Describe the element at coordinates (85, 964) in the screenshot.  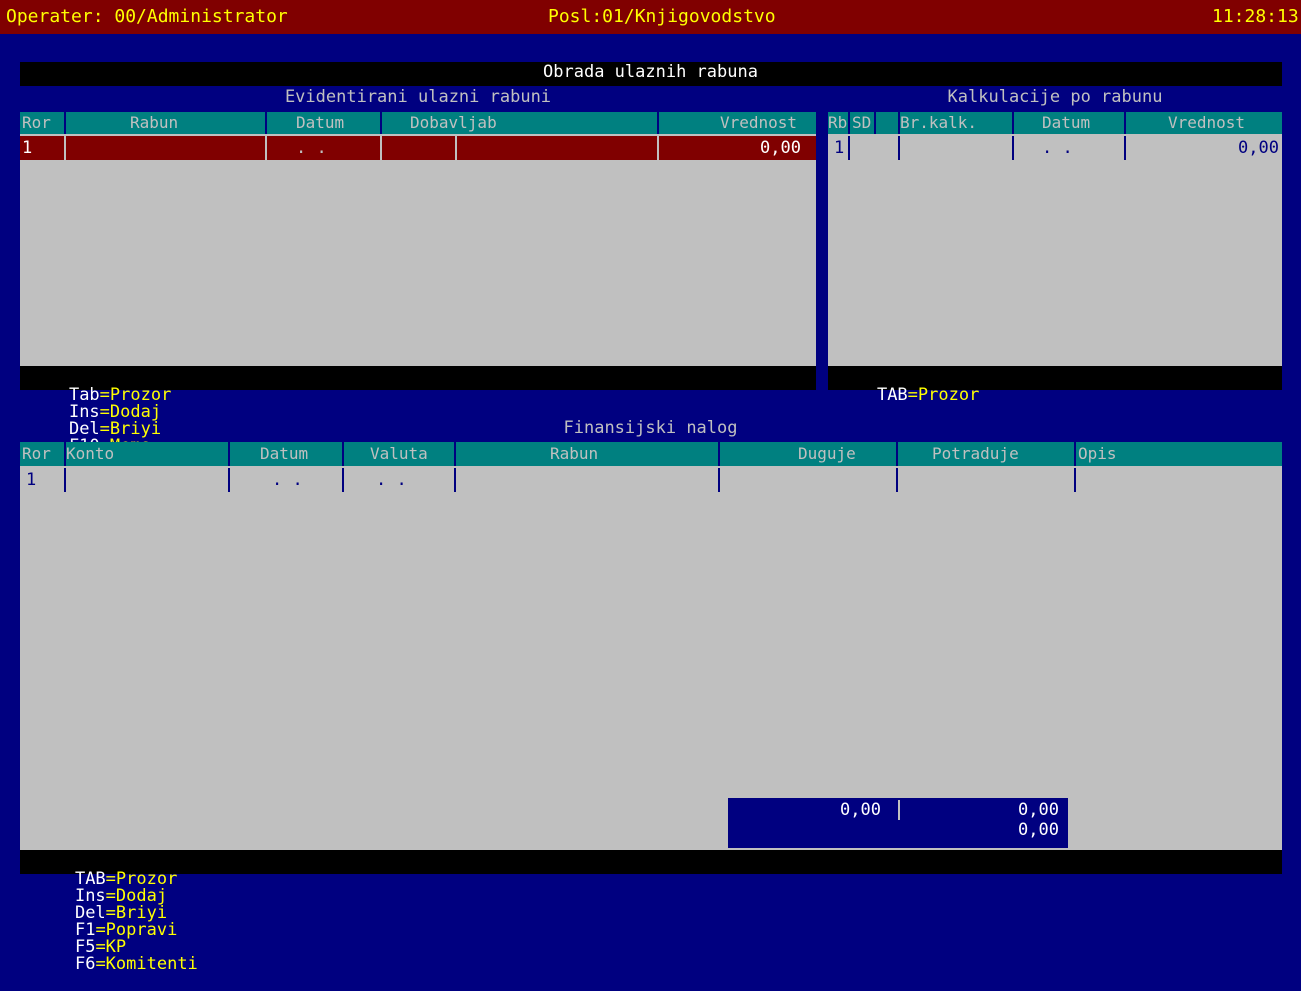
I see `shortcut-key: F6` at that location.